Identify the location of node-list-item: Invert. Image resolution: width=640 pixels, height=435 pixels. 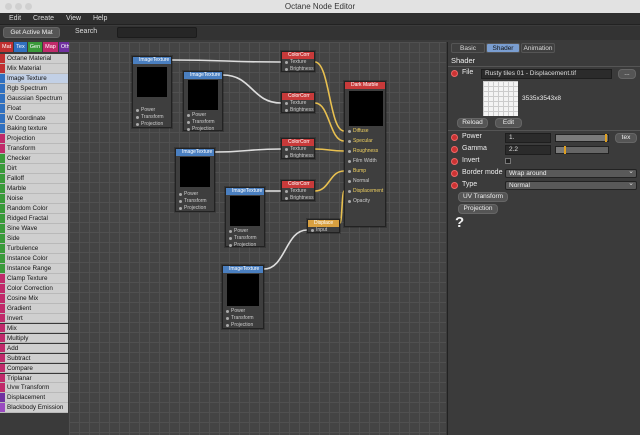
(34, 318).